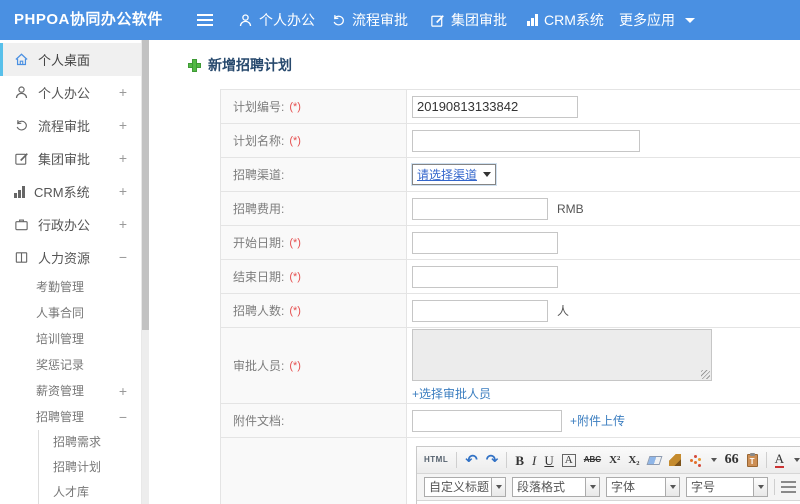  Describe the element at coordinates (314, 471) in the screenshot. I see `field-label-empty` at that location.